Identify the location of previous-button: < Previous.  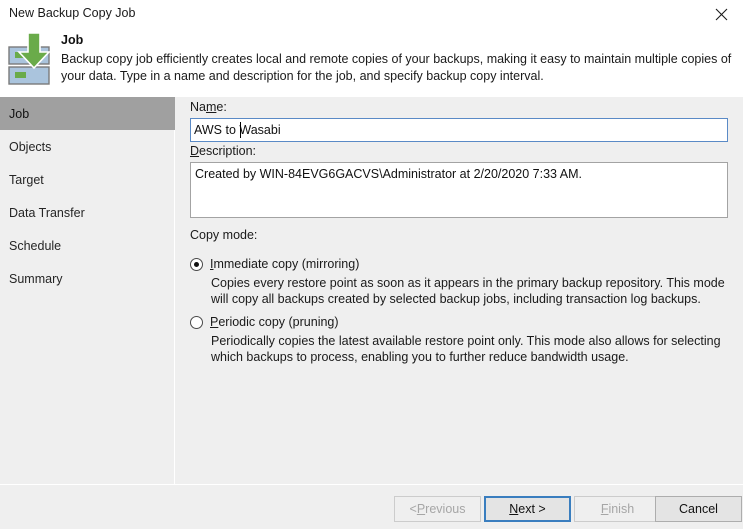
(437, 509).